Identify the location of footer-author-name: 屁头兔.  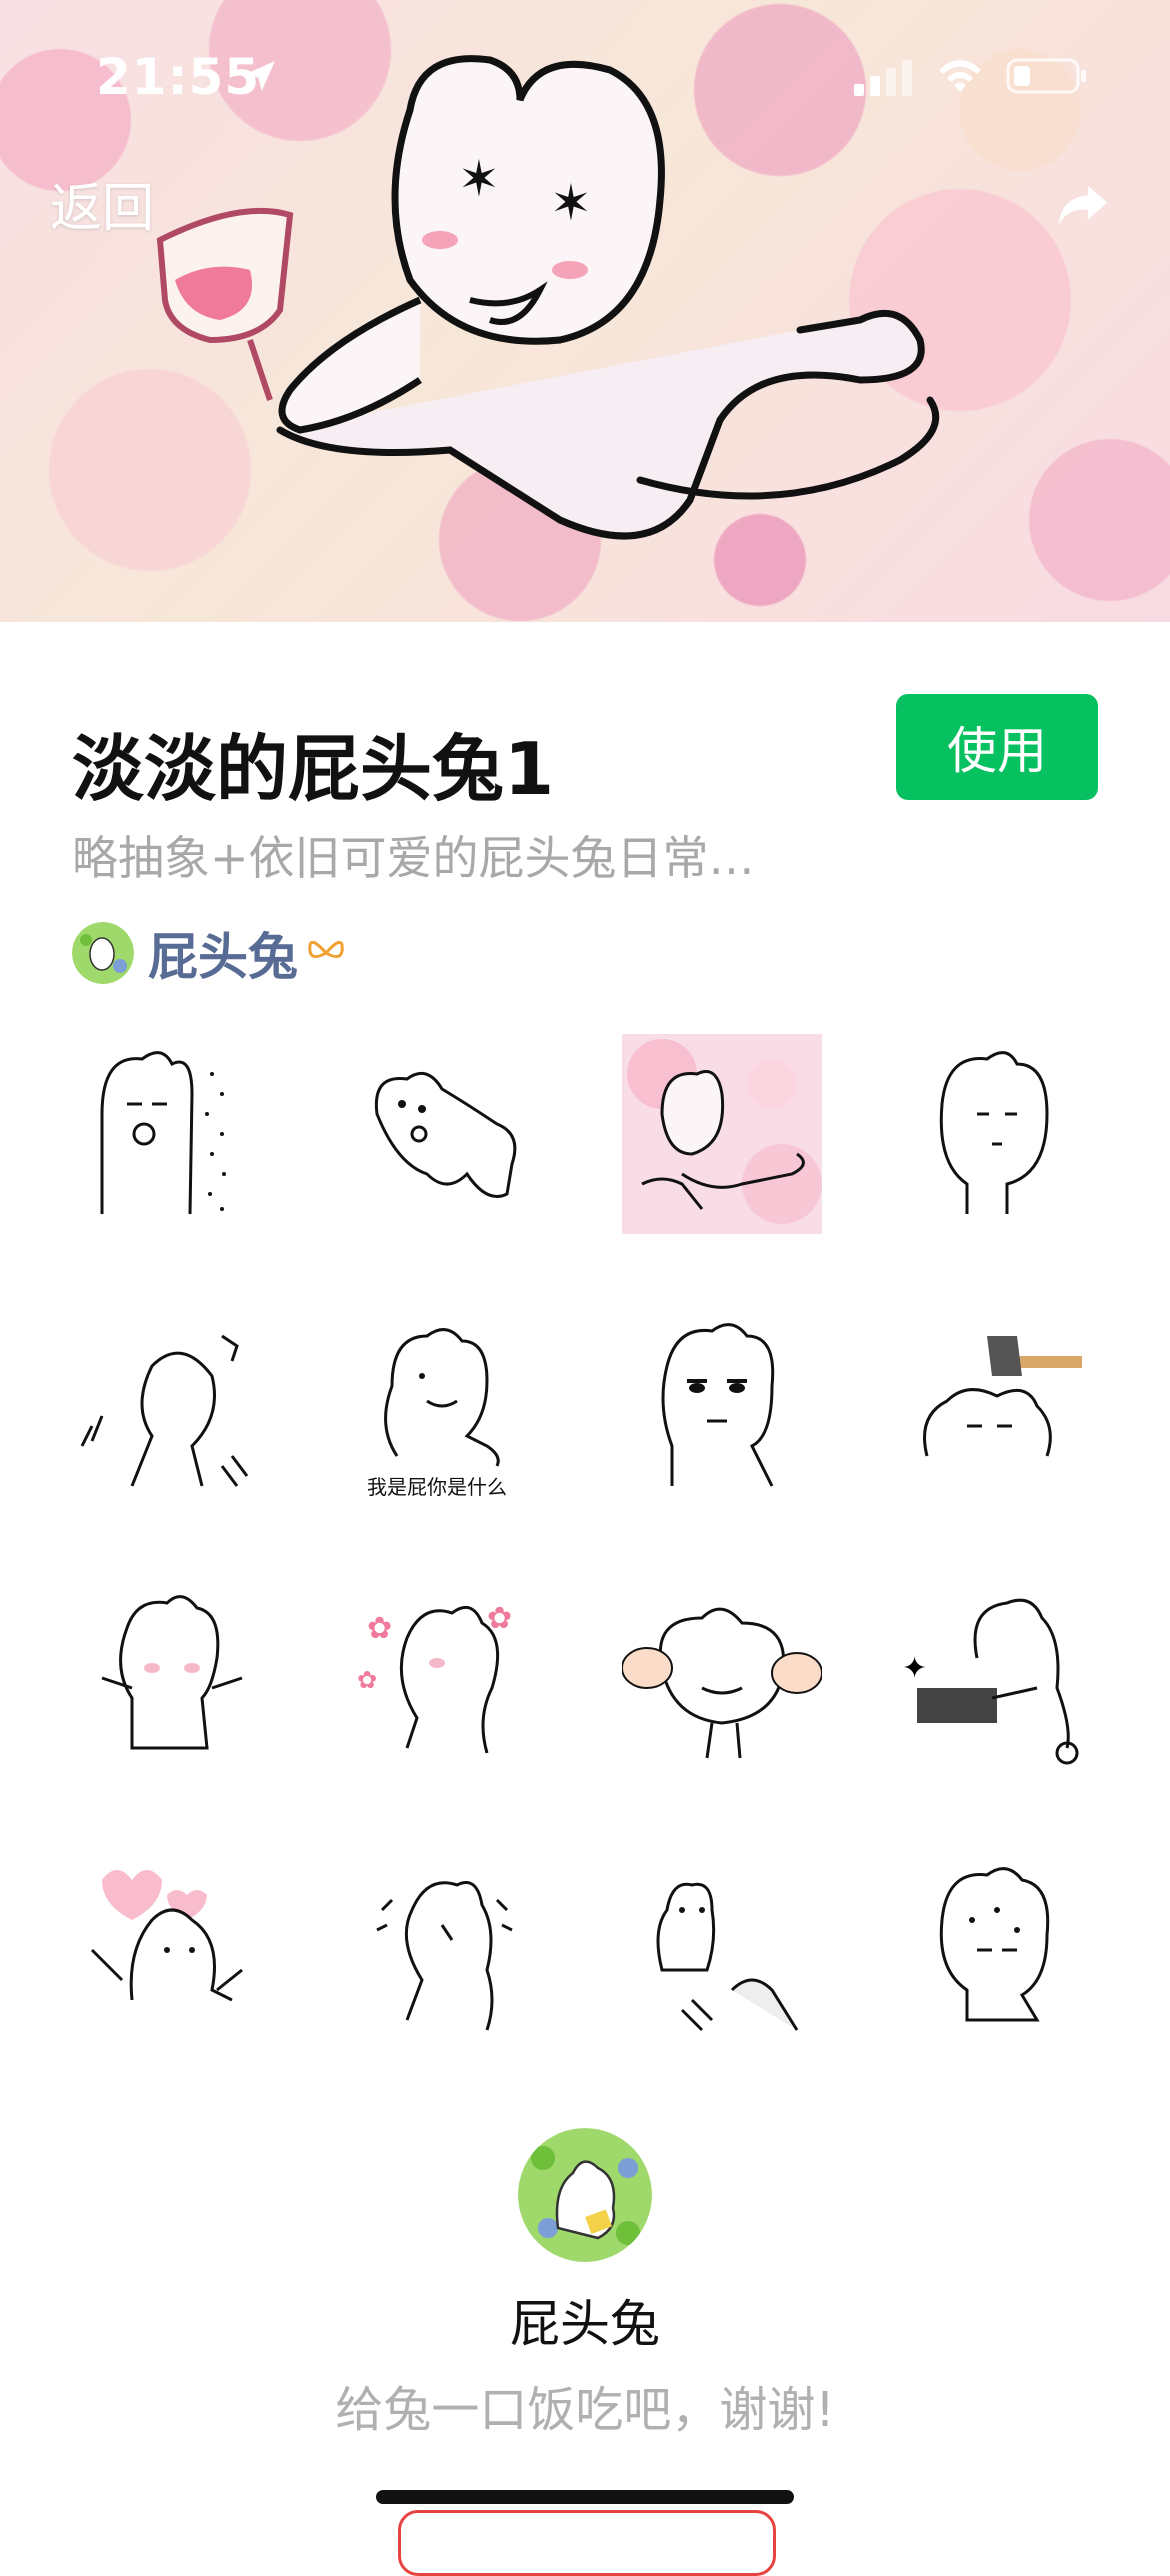
(585, 2324).